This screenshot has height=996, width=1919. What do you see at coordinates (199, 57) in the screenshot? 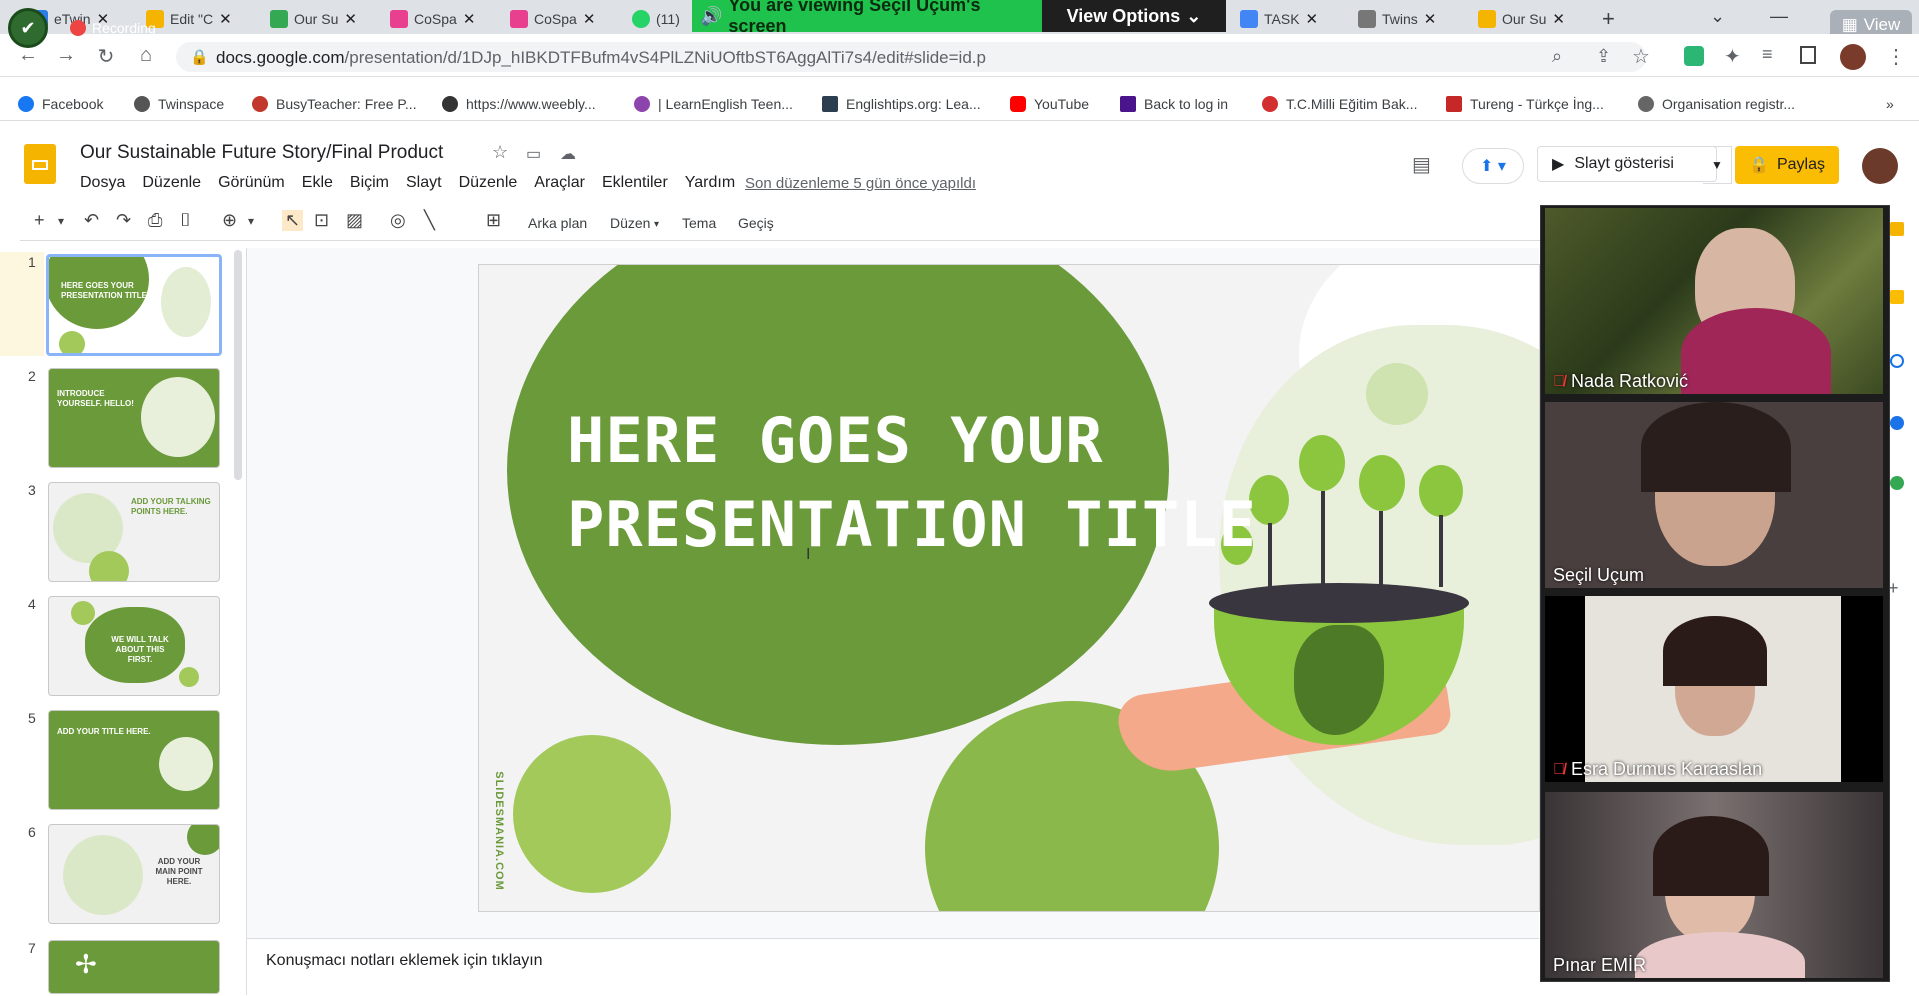
I see `lock-icon: 🔒` at bounding box center [199, 57].